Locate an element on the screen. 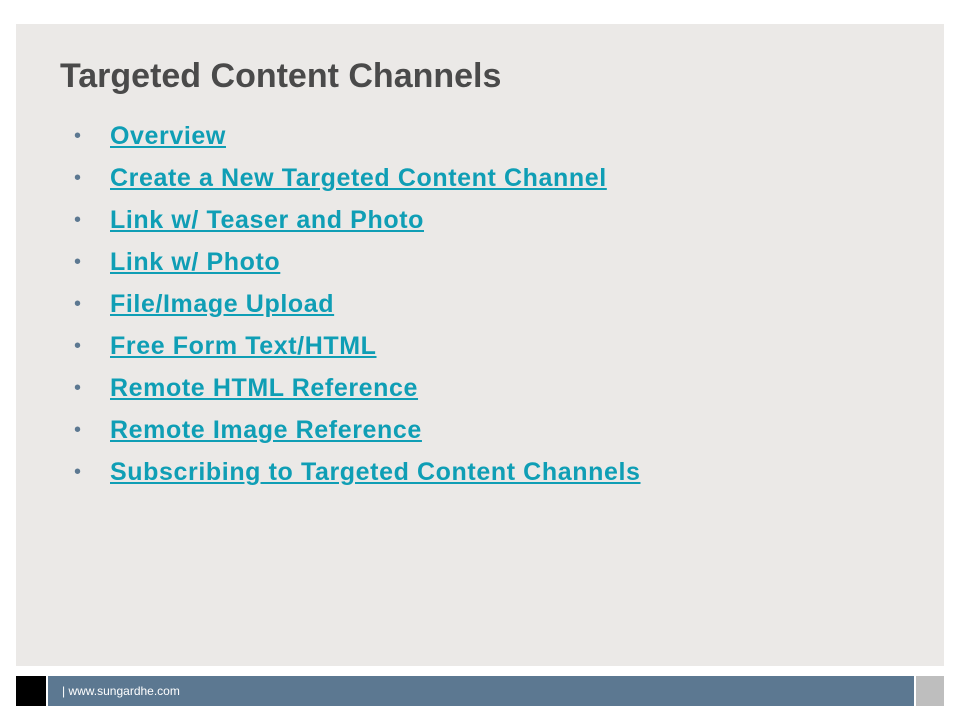 The width and height of the screenshot is (960, 720). list-item: • File/Image Upload is located at coordinates (357, 307).